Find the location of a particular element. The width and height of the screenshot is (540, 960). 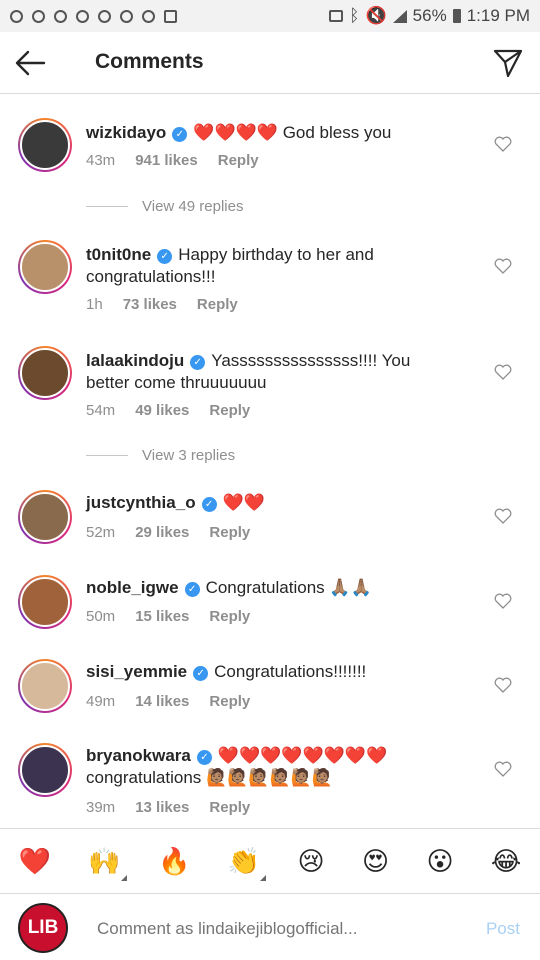

comment-text: ❤️❤️ is located at coordinates (243, 502).